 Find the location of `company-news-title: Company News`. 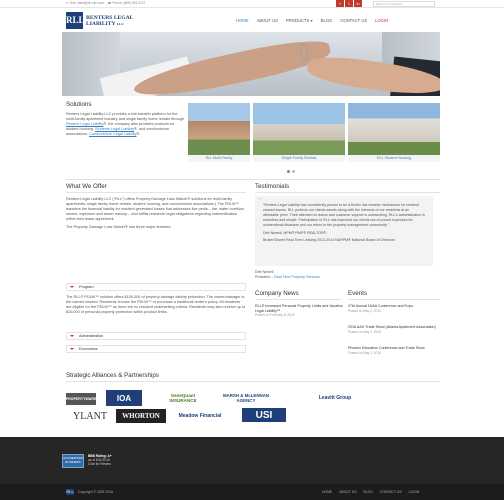

company-news-title: Company News is located at coordinates (277, 293).